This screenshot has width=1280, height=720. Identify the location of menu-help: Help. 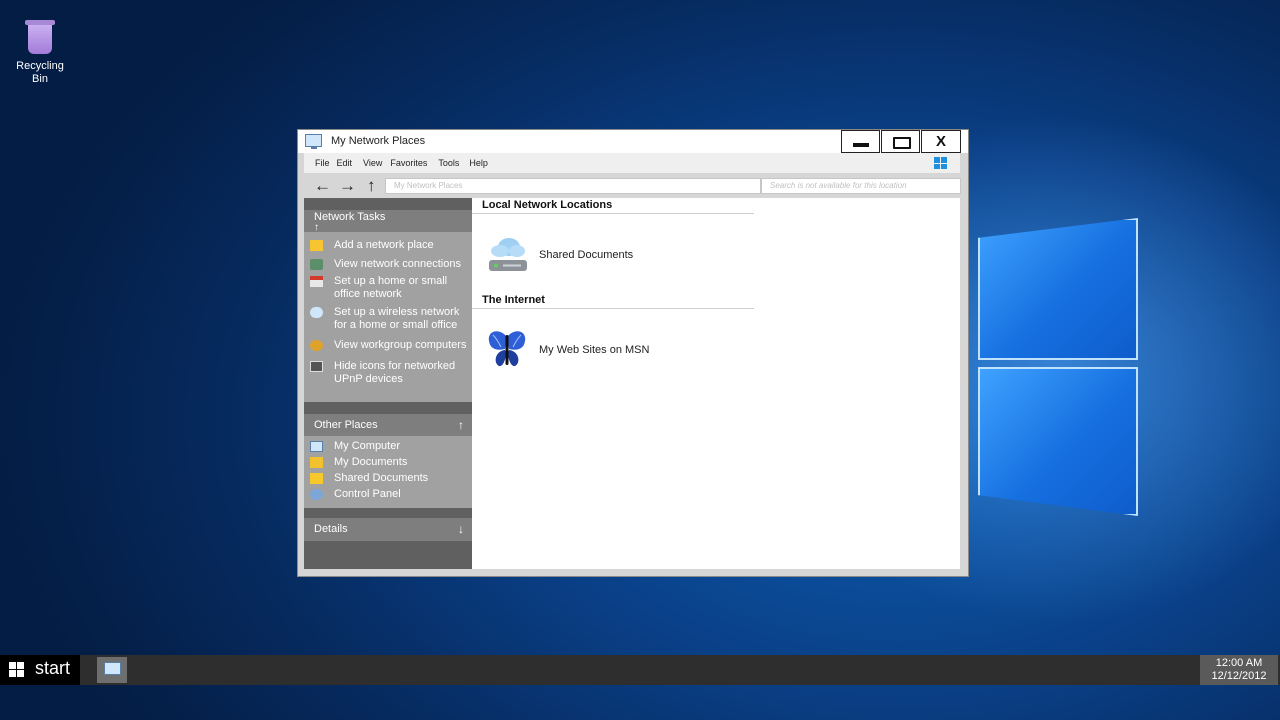
(478, 163).